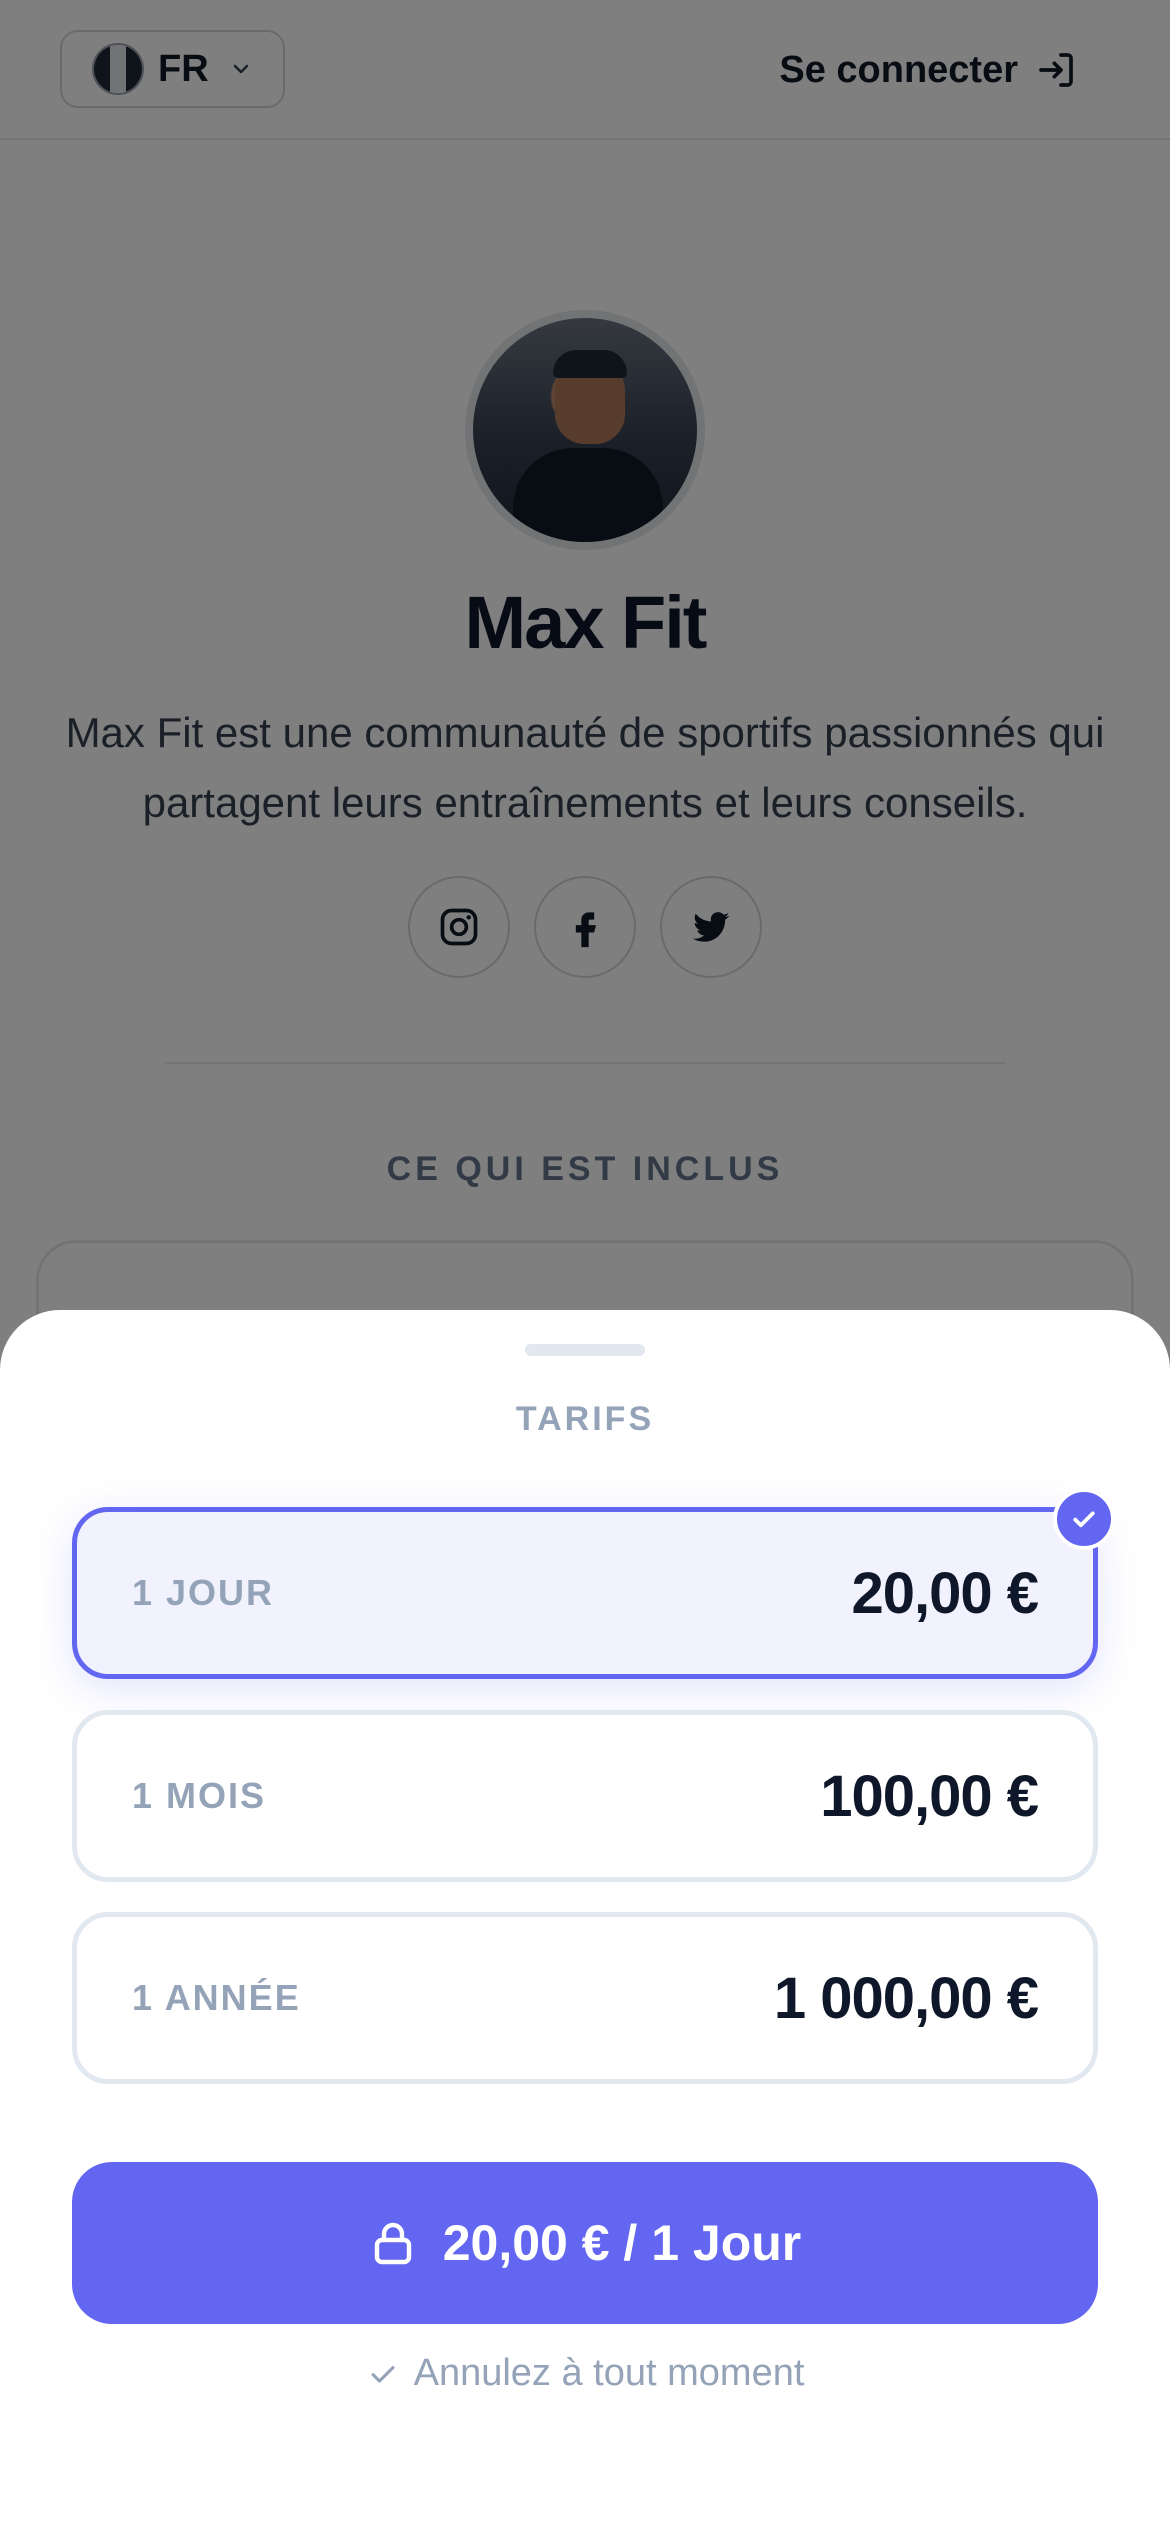 The height and width of the screenshot is (2532, 1170). I want to click on check-icon, so click(383, 2374).